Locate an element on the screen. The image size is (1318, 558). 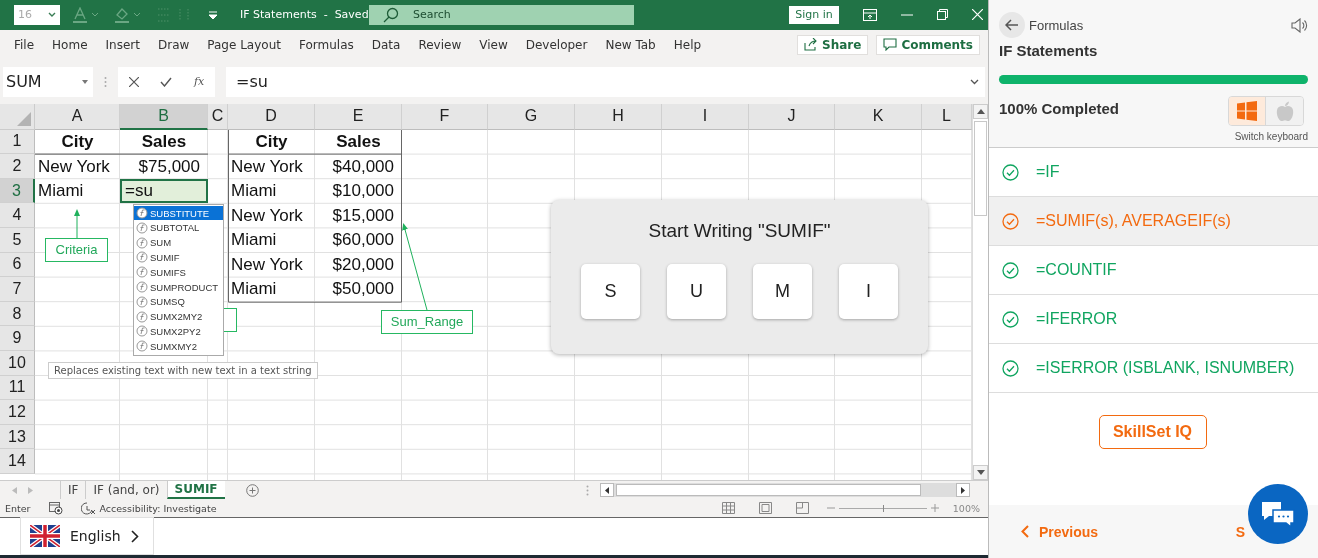
restore-icon is located at coordinates (942, 15).